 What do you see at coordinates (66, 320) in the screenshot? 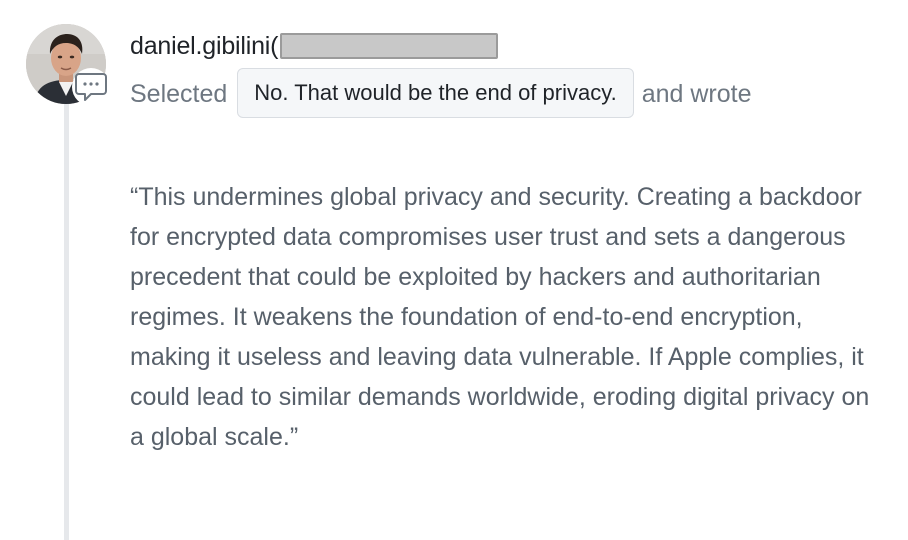
I see `timeline-line` at bounding box center [66, 320].